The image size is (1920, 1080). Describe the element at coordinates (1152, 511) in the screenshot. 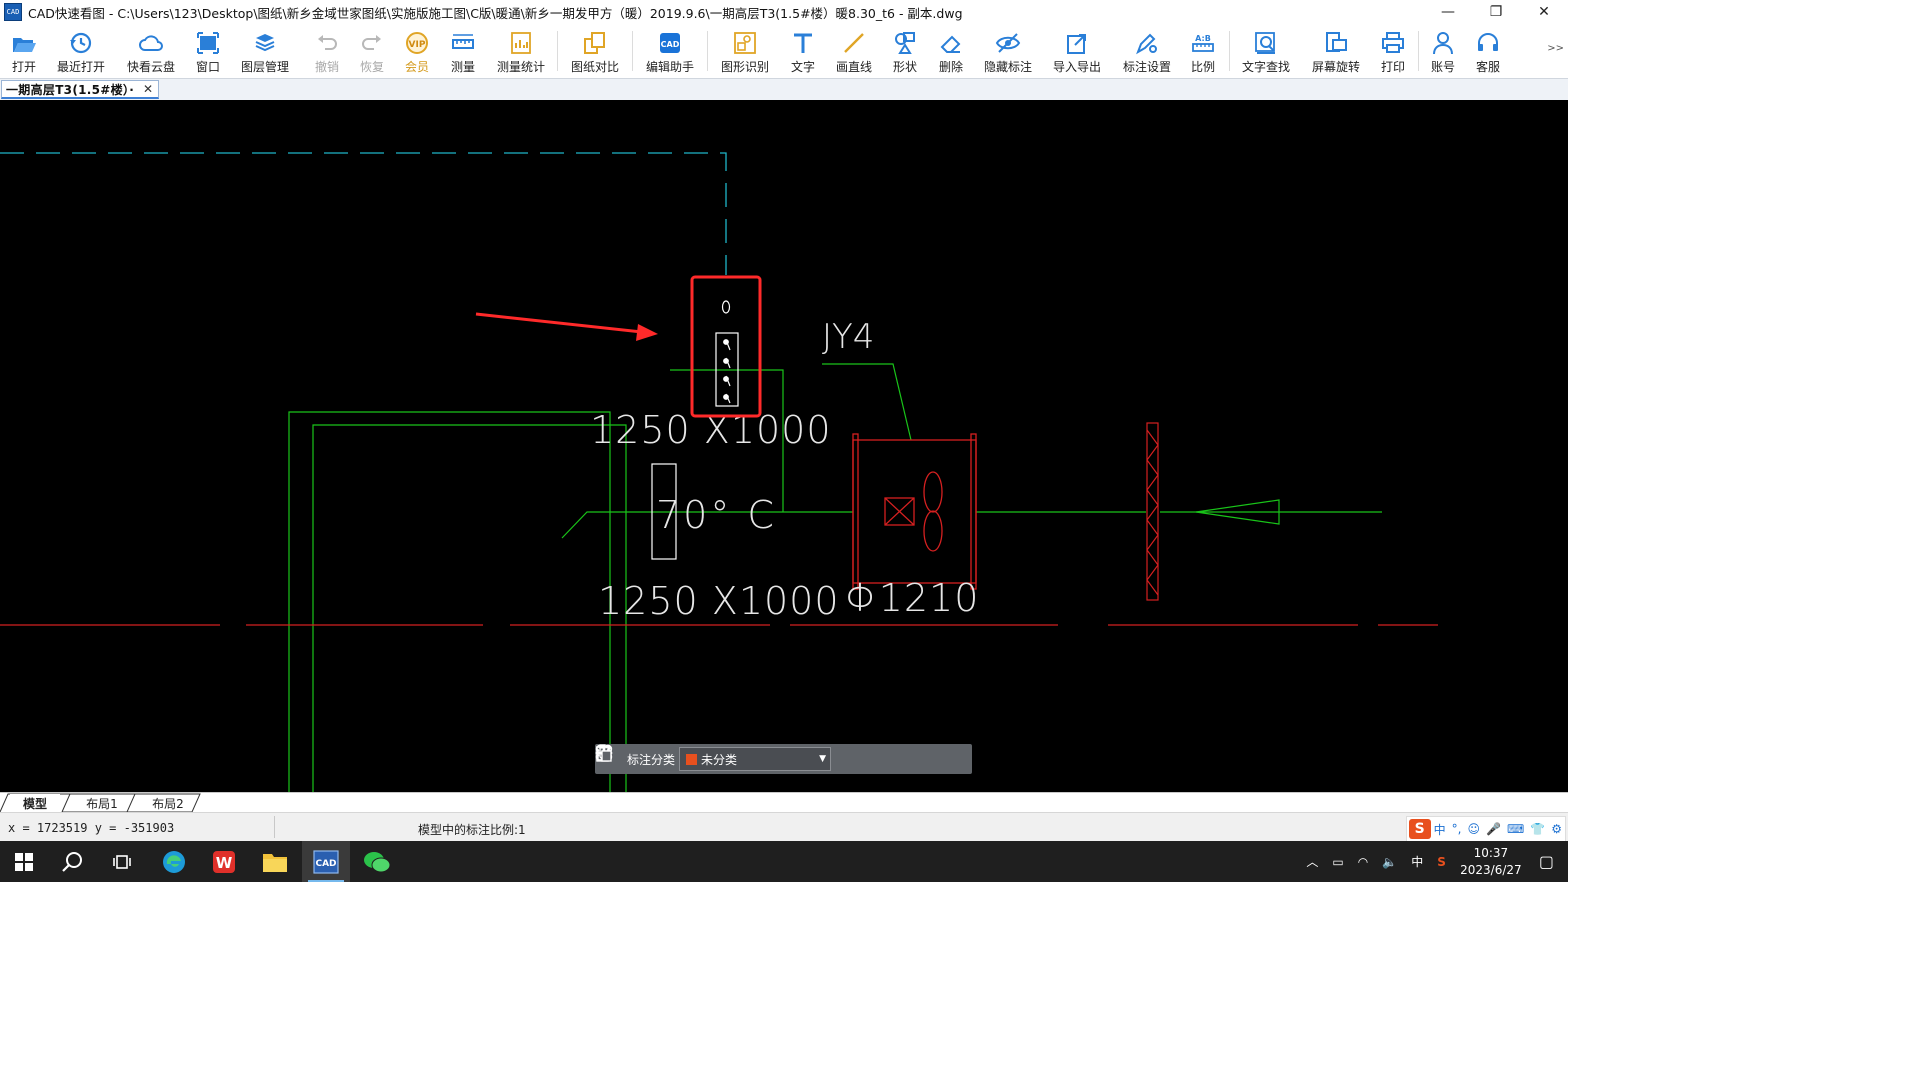

I see `hatched-wall` at that location.